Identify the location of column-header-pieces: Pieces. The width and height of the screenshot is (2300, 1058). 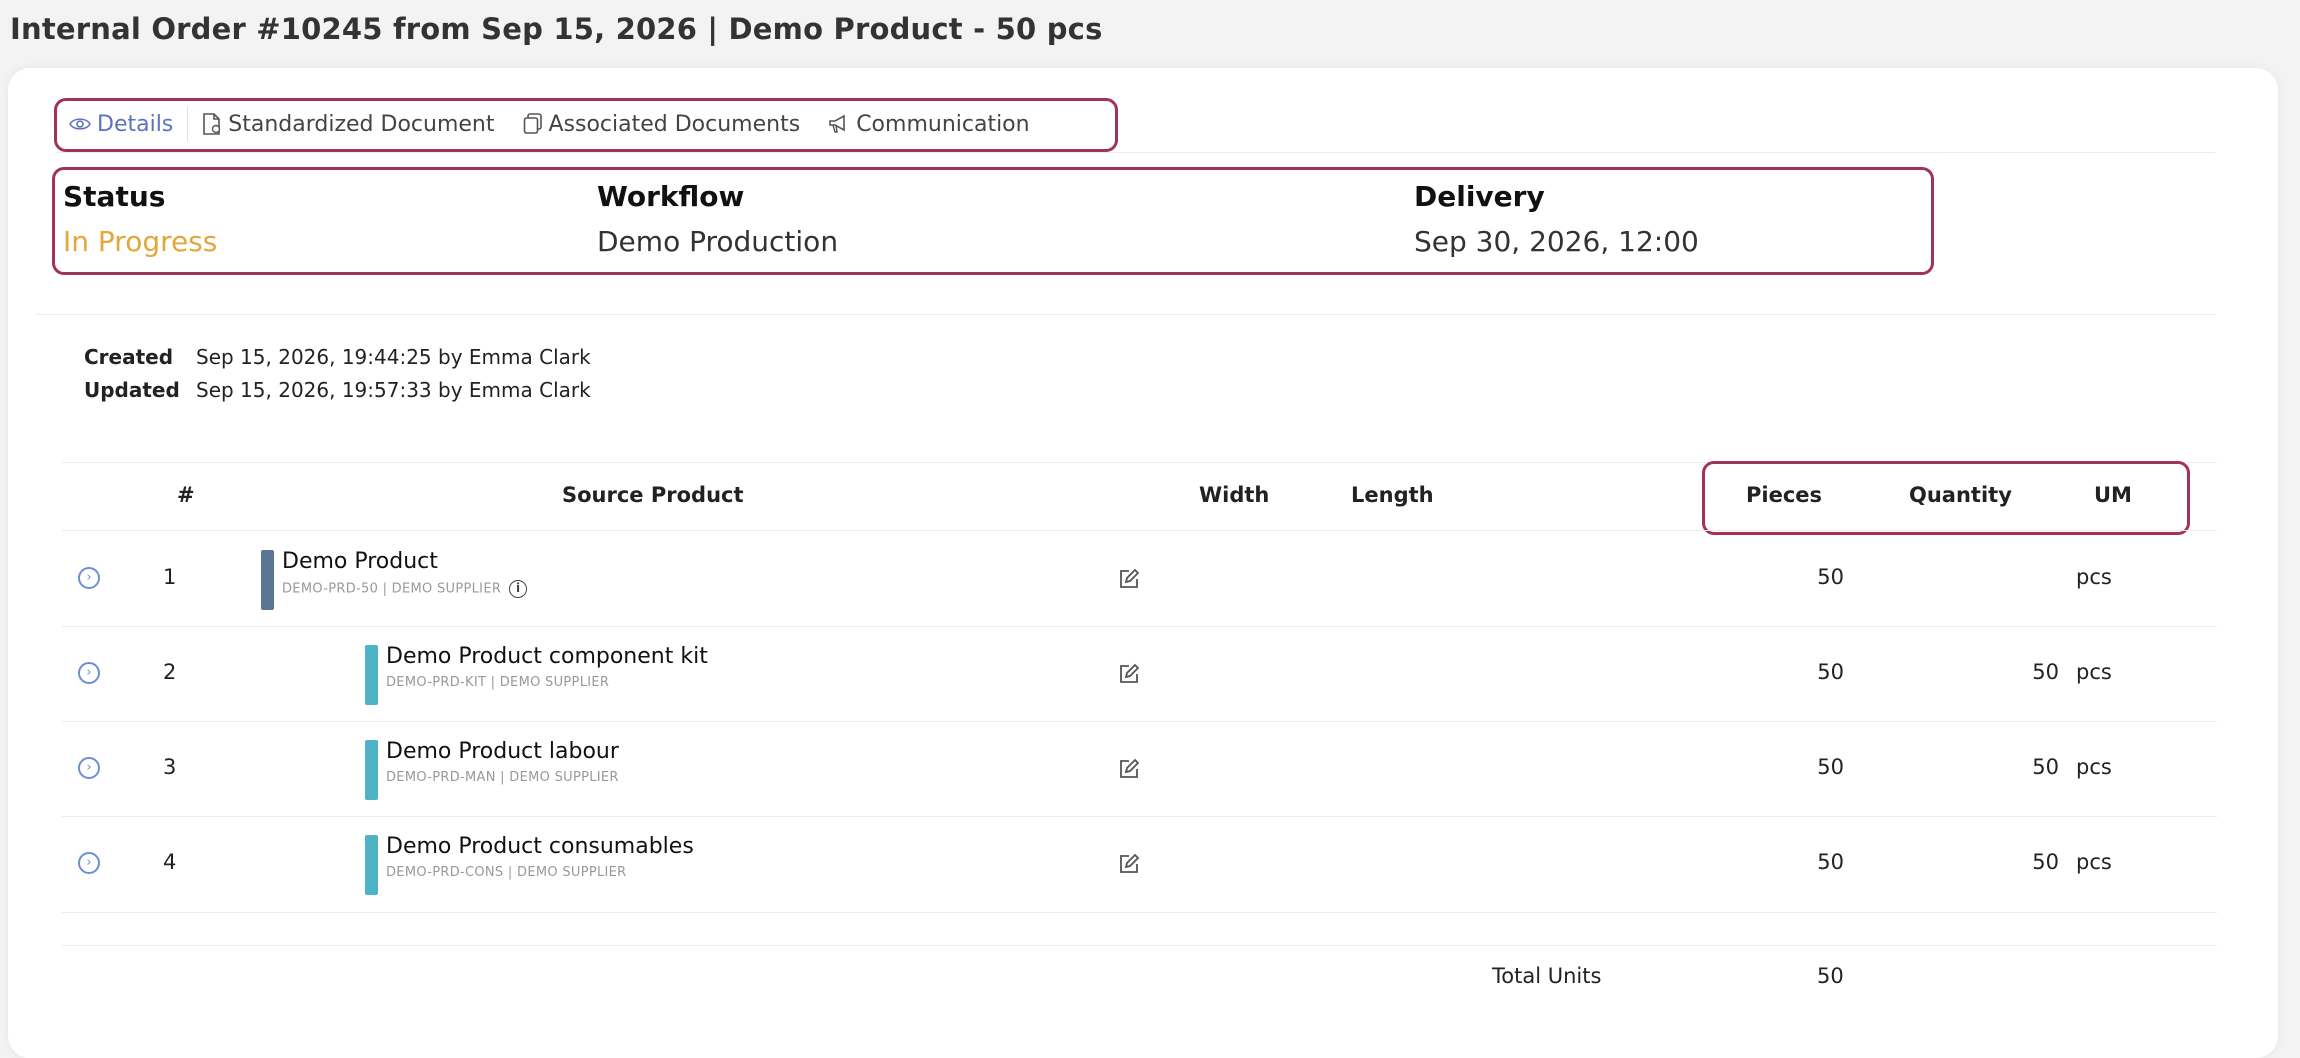
(1784, 495).